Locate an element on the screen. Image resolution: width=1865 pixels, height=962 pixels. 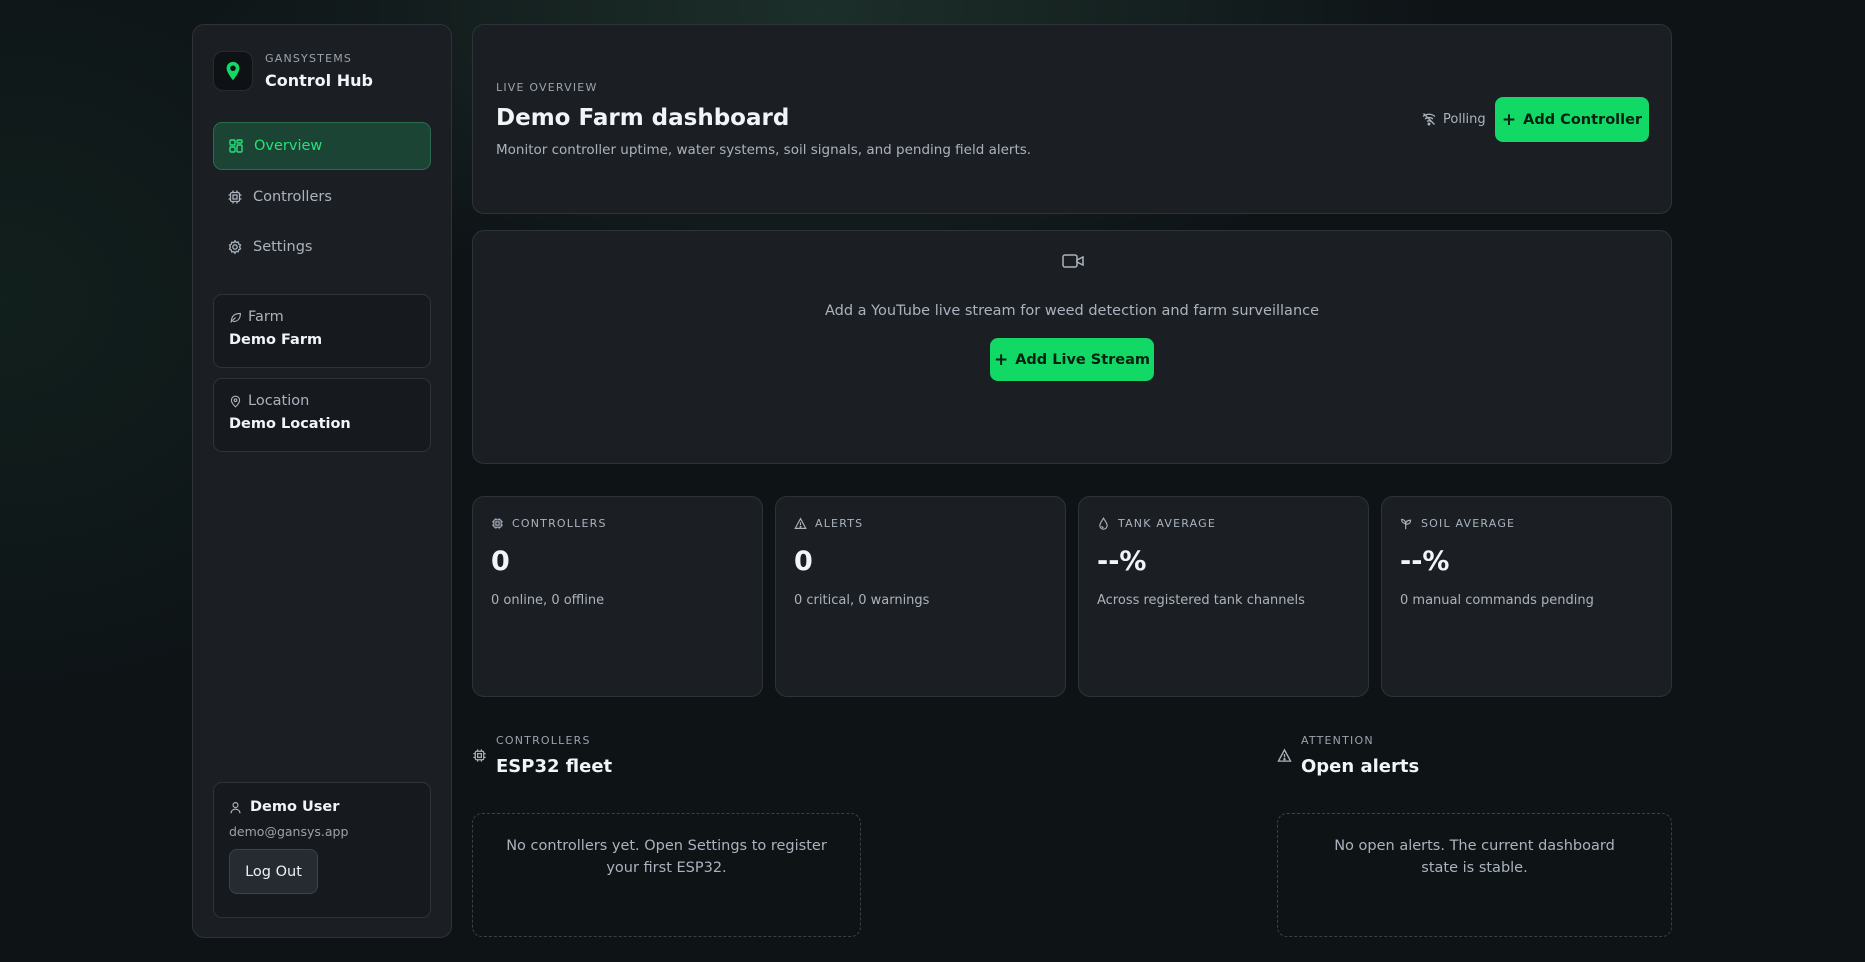
add-controller-button: + Add Controller is located at coordinates (1572, 119).